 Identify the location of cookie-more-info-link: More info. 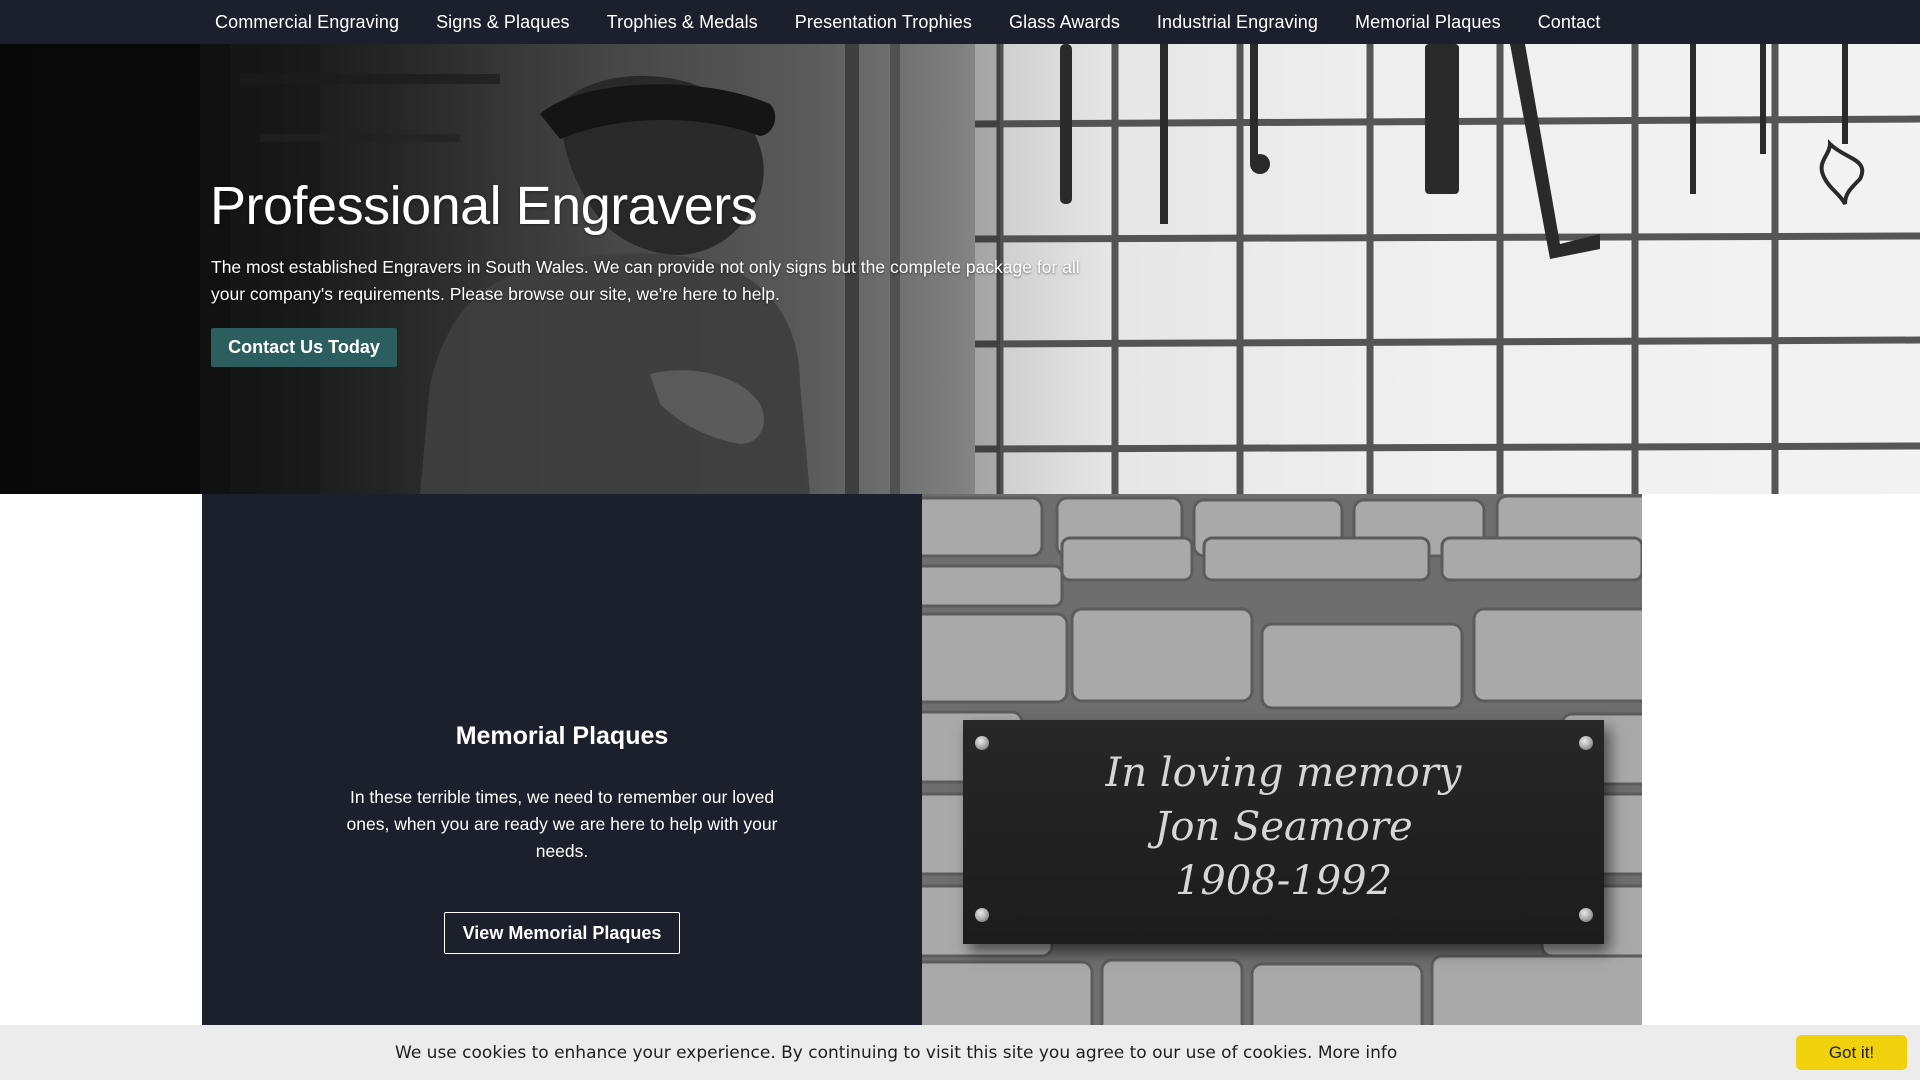
(1357, 1053).